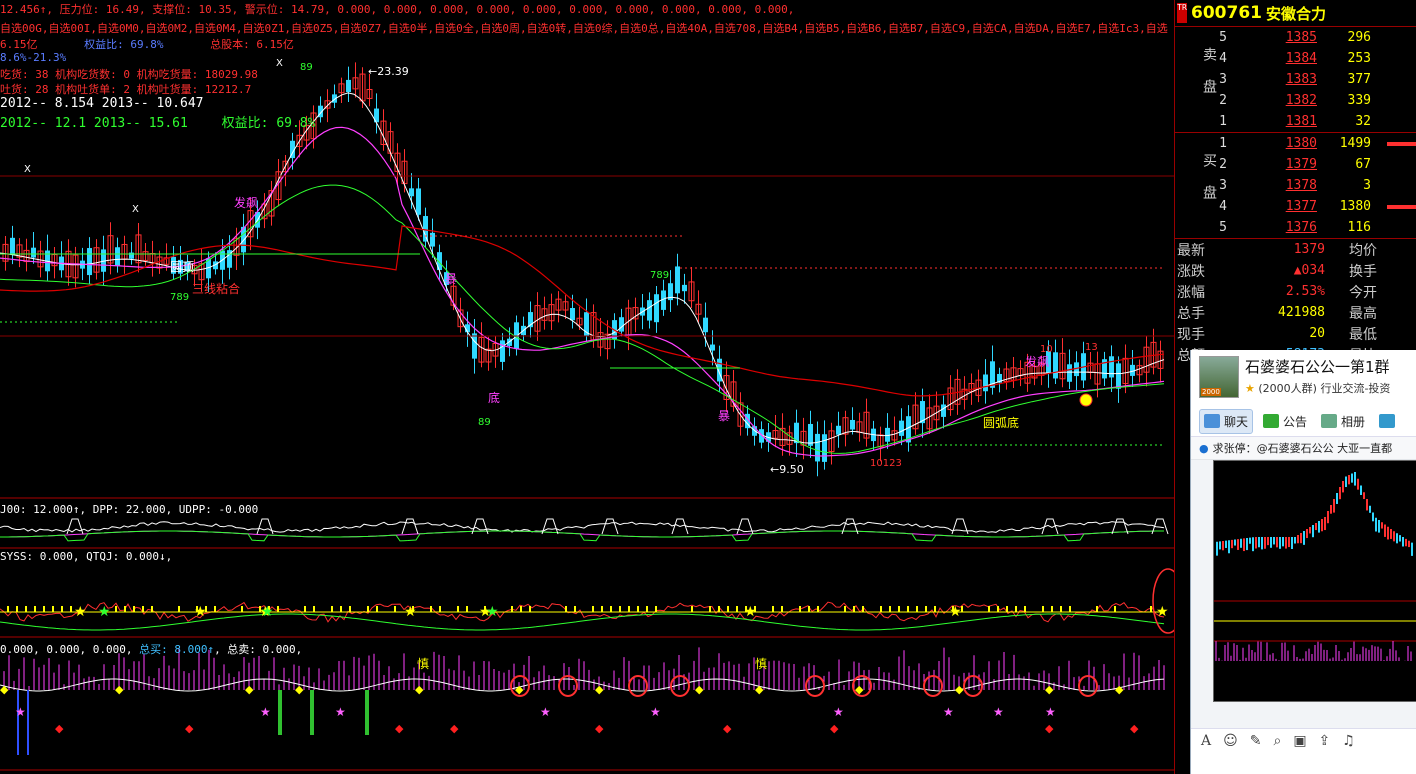 Image resolution: width=1416 pixels, height=774 pixels. I want to click on level-price: 1377, so click(1276, 206).